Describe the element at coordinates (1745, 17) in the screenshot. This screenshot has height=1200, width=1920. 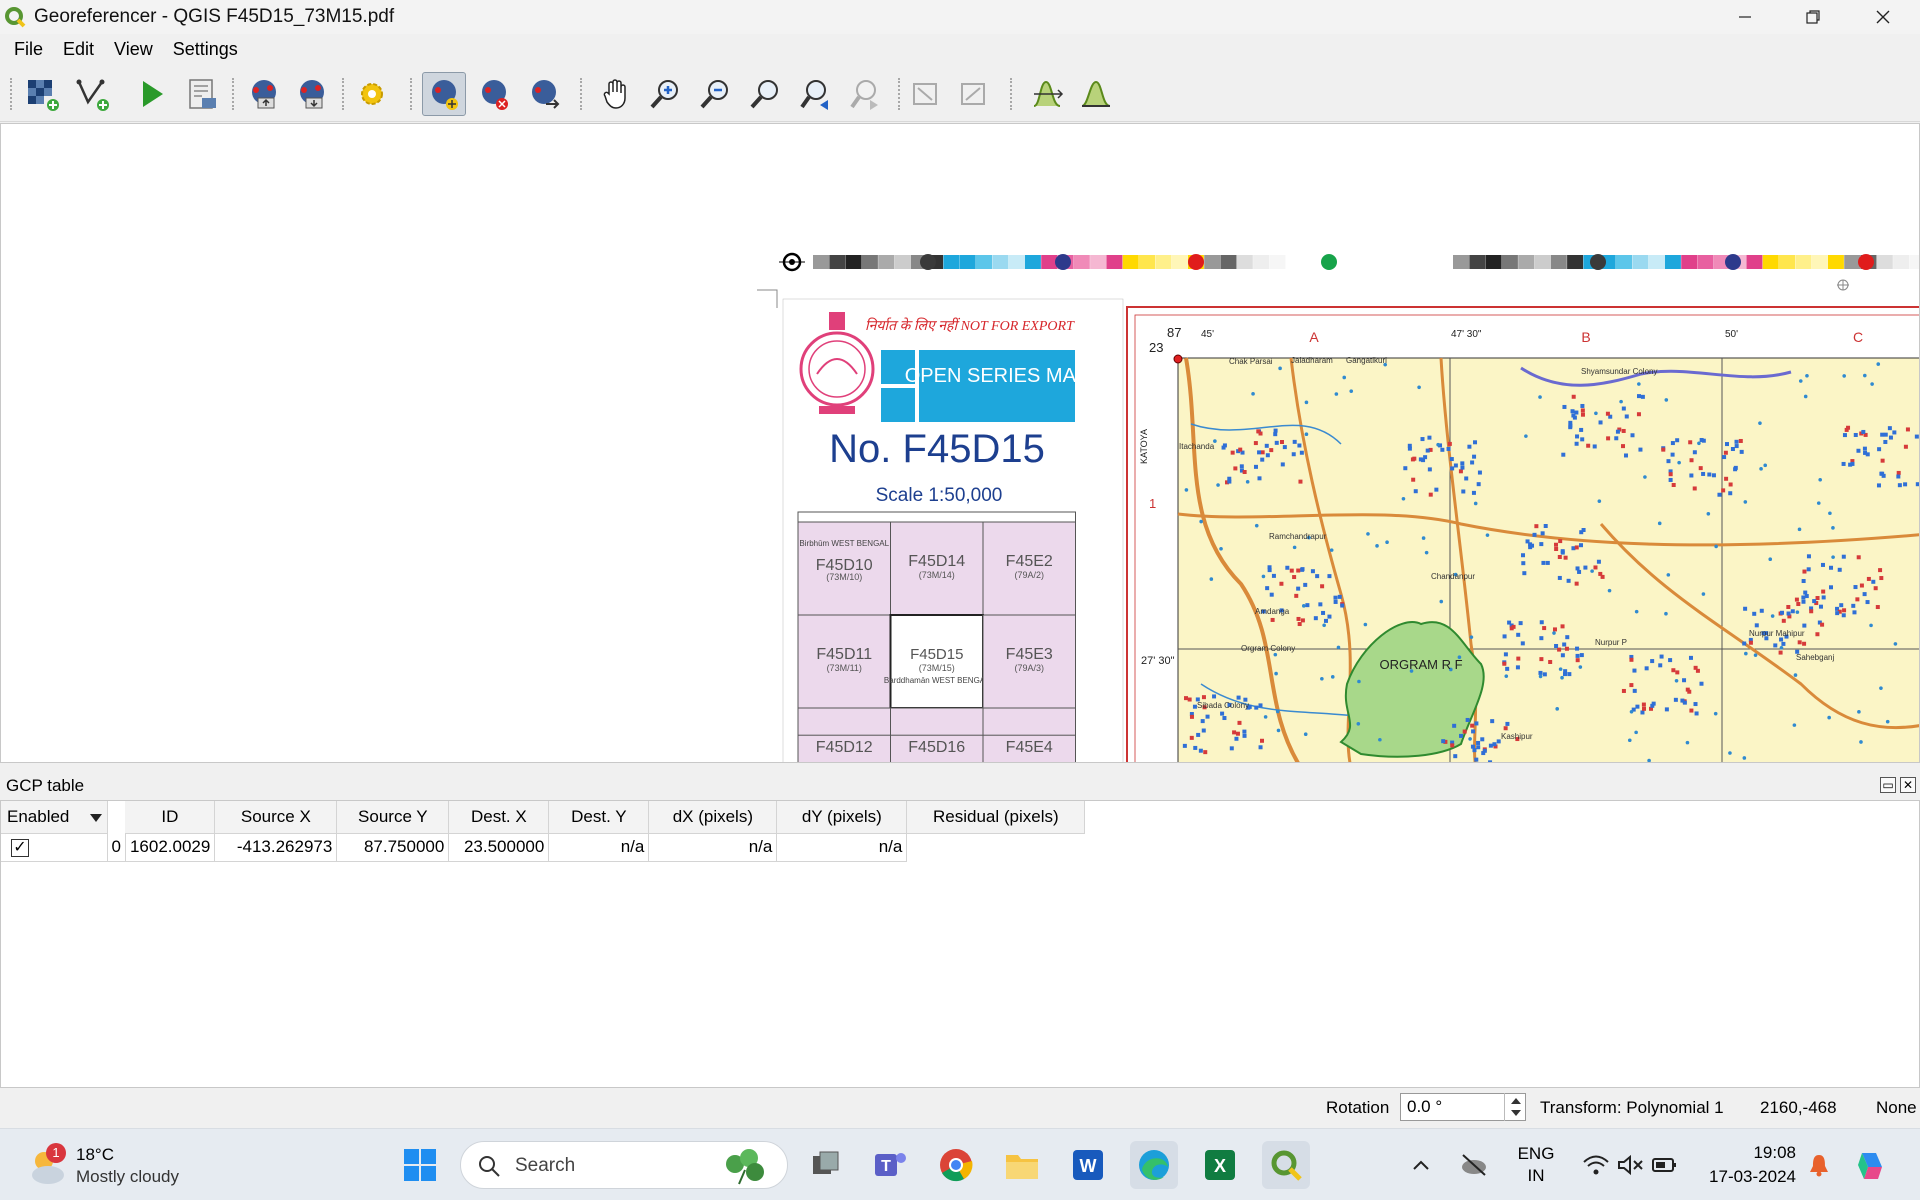
I see `minimize-button` at that location.